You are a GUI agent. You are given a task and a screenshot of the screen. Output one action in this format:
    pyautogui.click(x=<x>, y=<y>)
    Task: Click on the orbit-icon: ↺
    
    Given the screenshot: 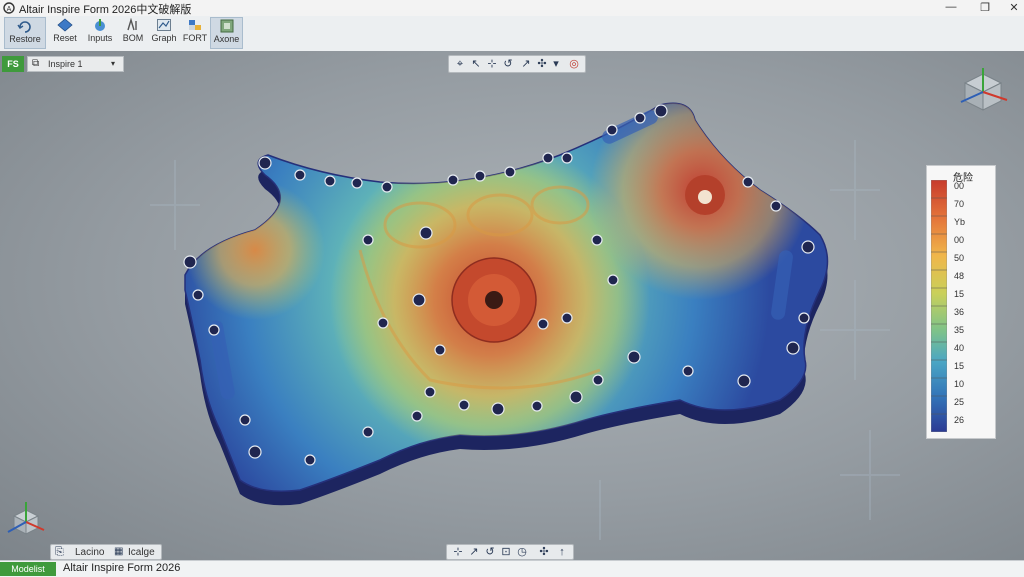 What is the action you would take?
    pyautogui.click(x=490, y=552)
    